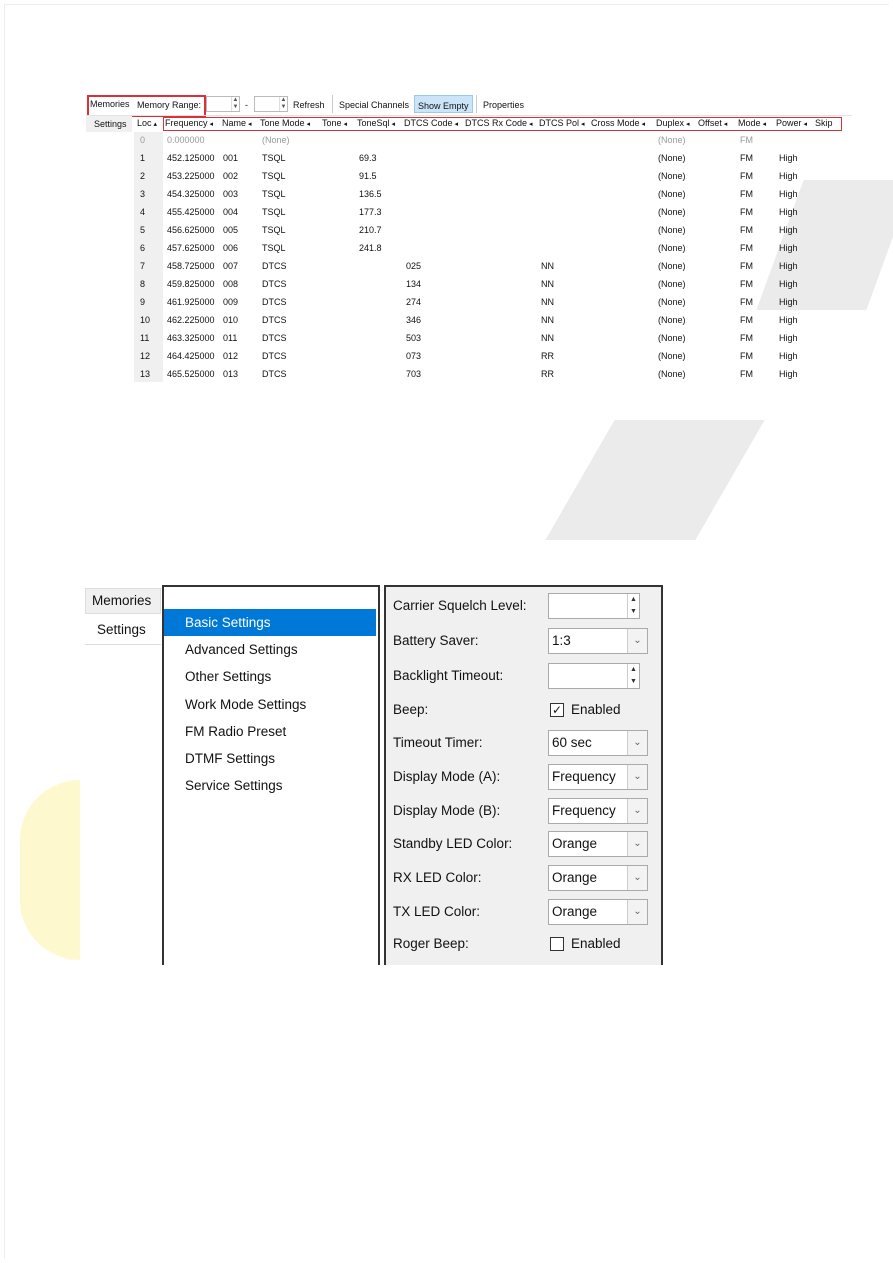 The height and width of the screenshot is (1263, 893). What do you see at coordinates (547, 356) in the screenshot?
I see `cell-pol: RR` at bounding box center [547, 356].